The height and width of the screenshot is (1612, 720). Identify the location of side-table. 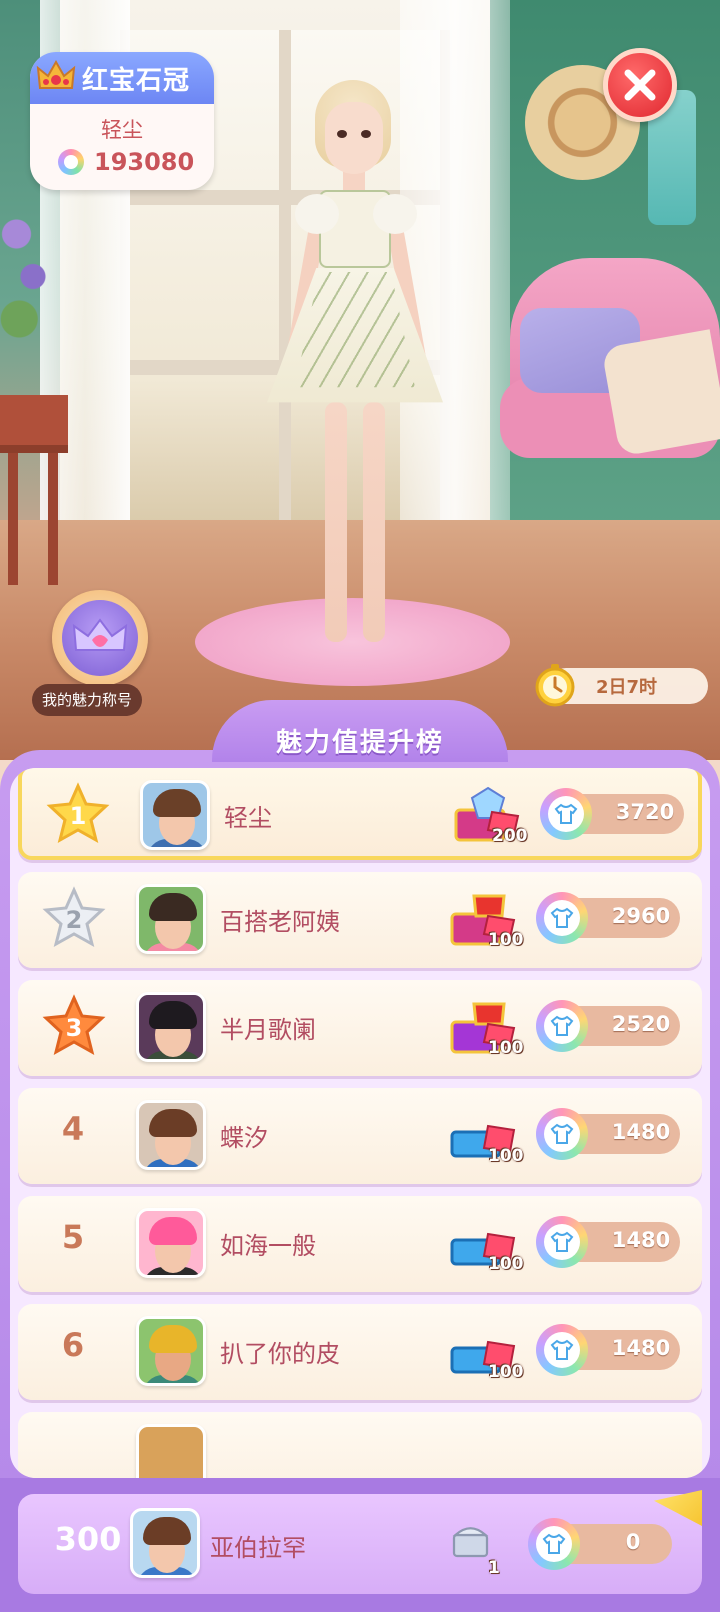
(34, 490).